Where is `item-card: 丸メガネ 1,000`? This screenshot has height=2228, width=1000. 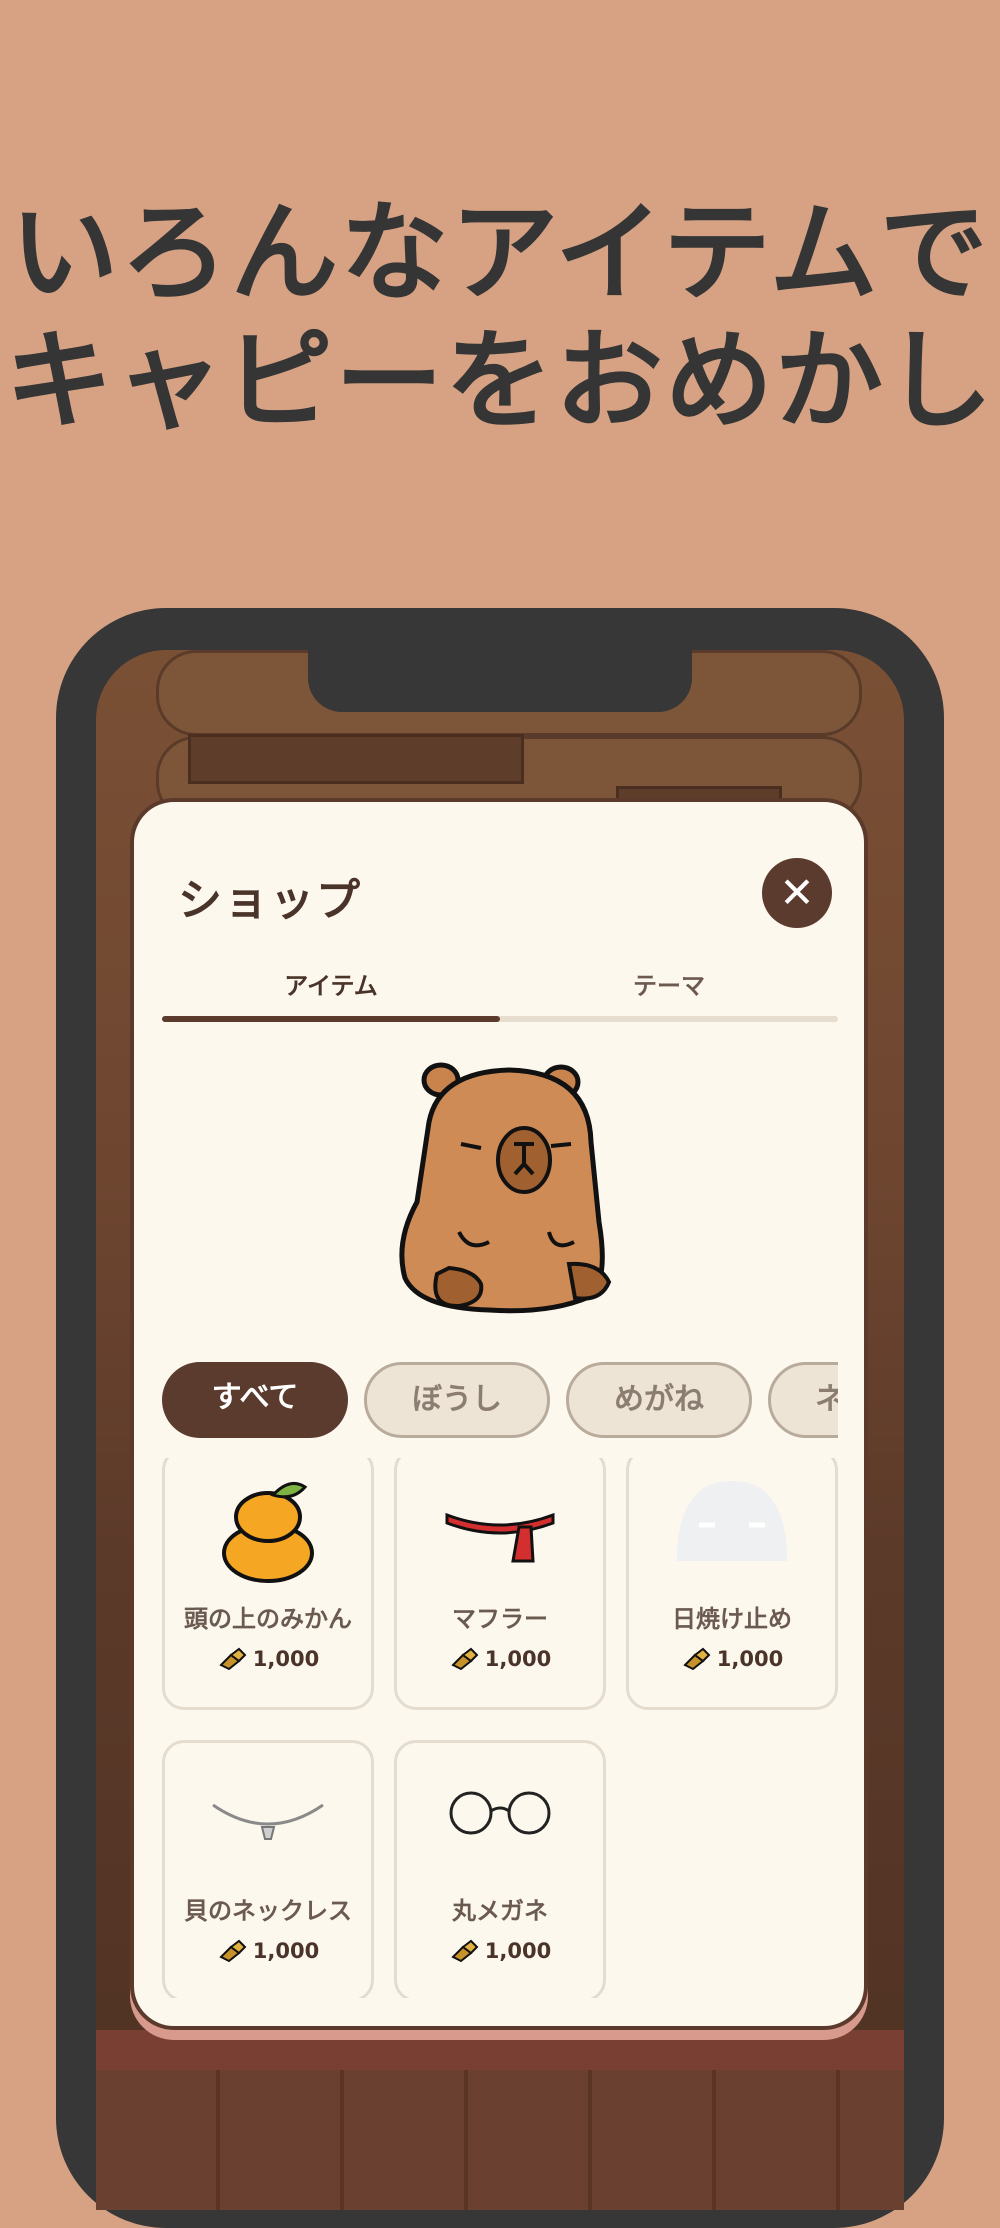 item-card: 丸メガネ 1,000 is located at coordinates (500, 1869).